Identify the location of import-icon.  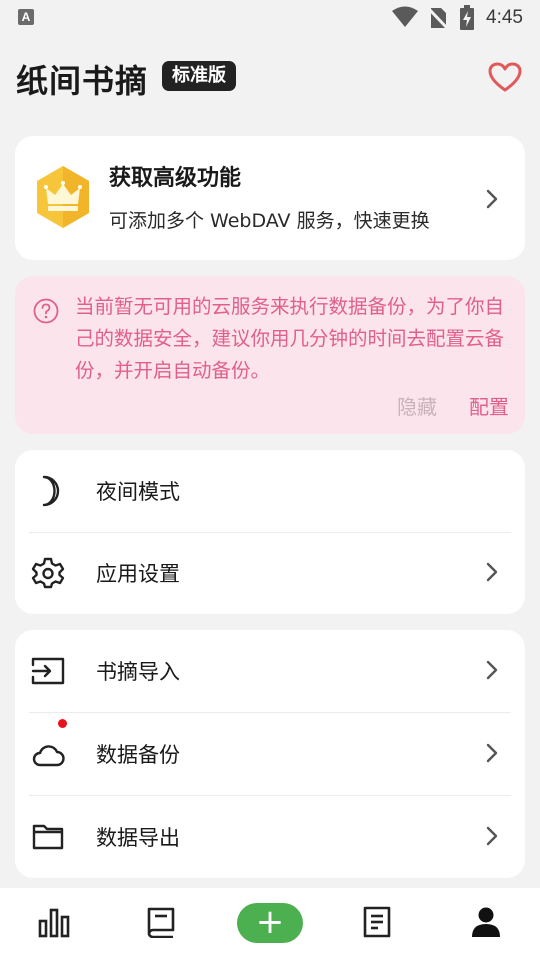
(48, 671).